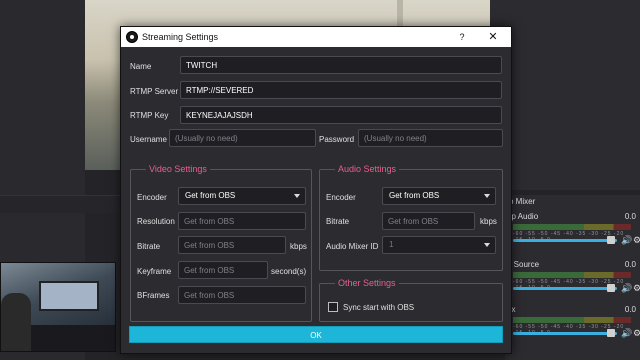  What do you see at coordinates (488, 221) in the screenshot?
I see `audio-bitrate-unit: kbps` at bounding box center [488, 221].